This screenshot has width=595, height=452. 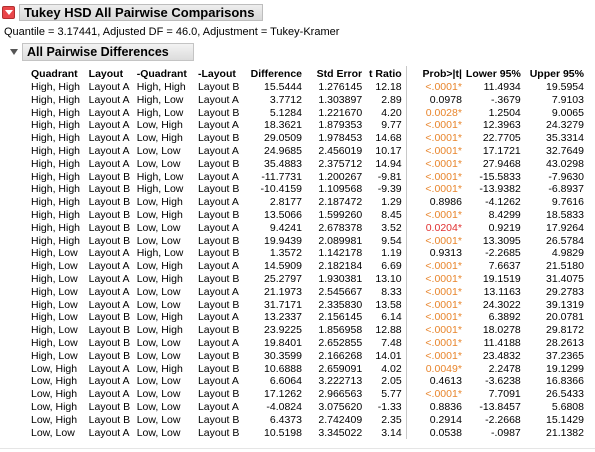 I want to click on cell-difference: 17.1262, so click(x=283, y=394).